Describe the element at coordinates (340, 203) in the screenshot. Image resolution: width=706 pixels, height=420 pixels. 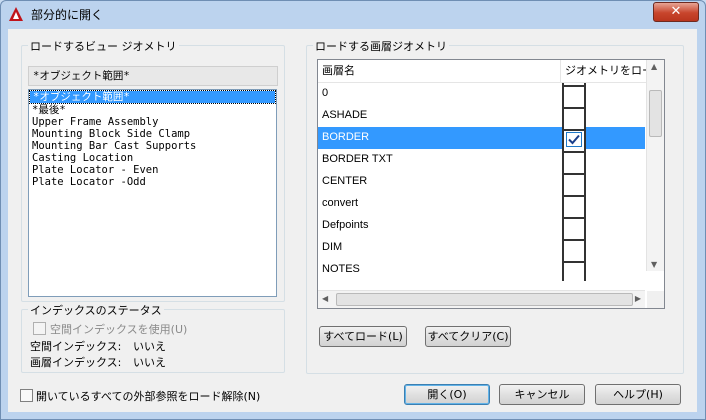
I see `layer-name: convert` at that location.